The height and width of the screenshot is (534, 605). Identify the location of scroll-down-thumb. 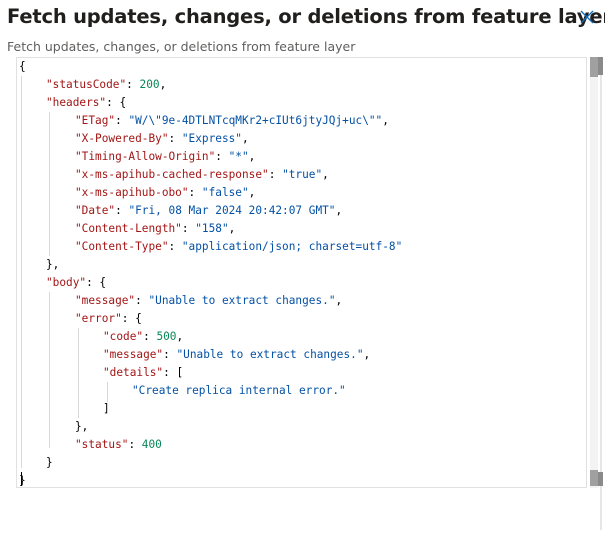
(594, 478).